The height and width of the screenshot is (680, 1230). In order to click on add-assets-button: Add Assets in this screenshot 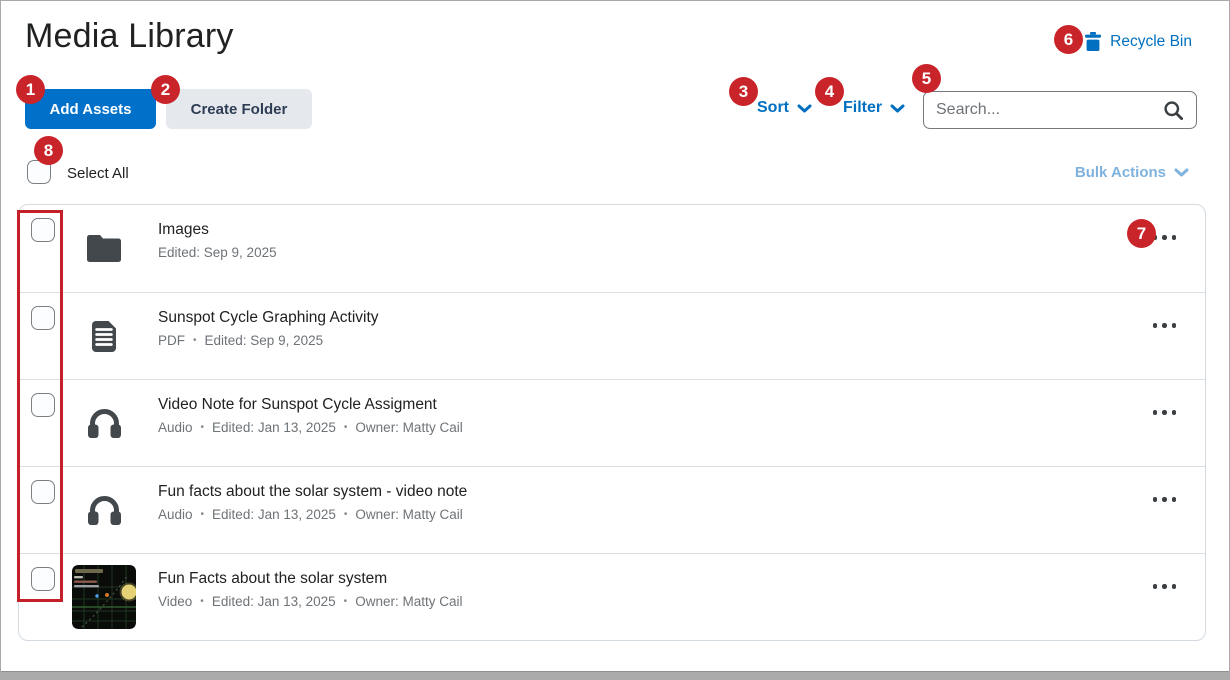, I will do `click(90, 109)`.